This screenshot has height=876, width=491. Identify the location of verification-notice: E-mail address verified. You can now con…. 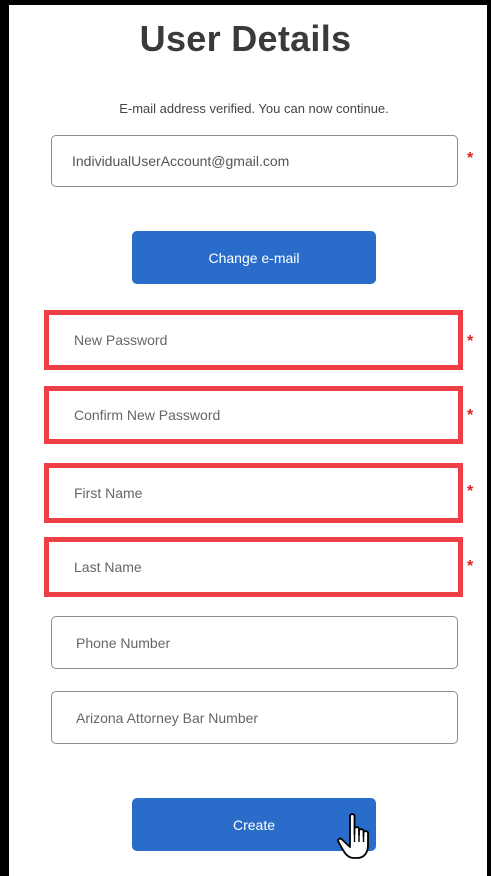
(254, 108).